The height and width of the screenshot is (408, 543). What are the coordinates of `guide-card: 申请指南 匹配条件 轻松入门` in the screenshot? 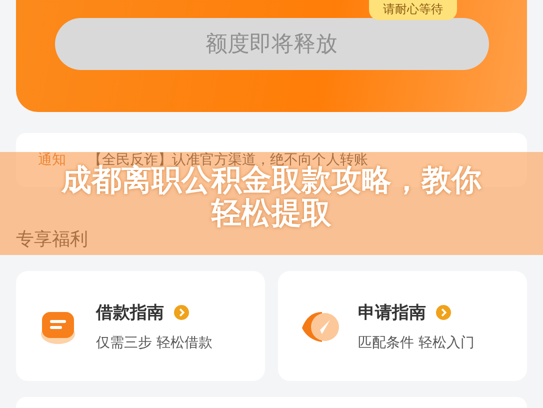 It's located at (402, 326).